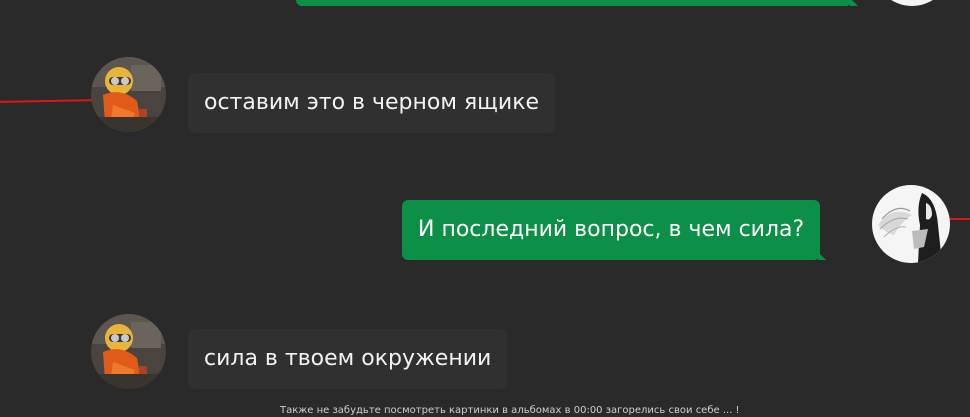 This screenshot has height=417, width=970. What do you see at coordinates (372, 103) in the screenshot?
I see `message-bubble-incoming: оставим это в черном ящике` at bounding box center [372, 103].